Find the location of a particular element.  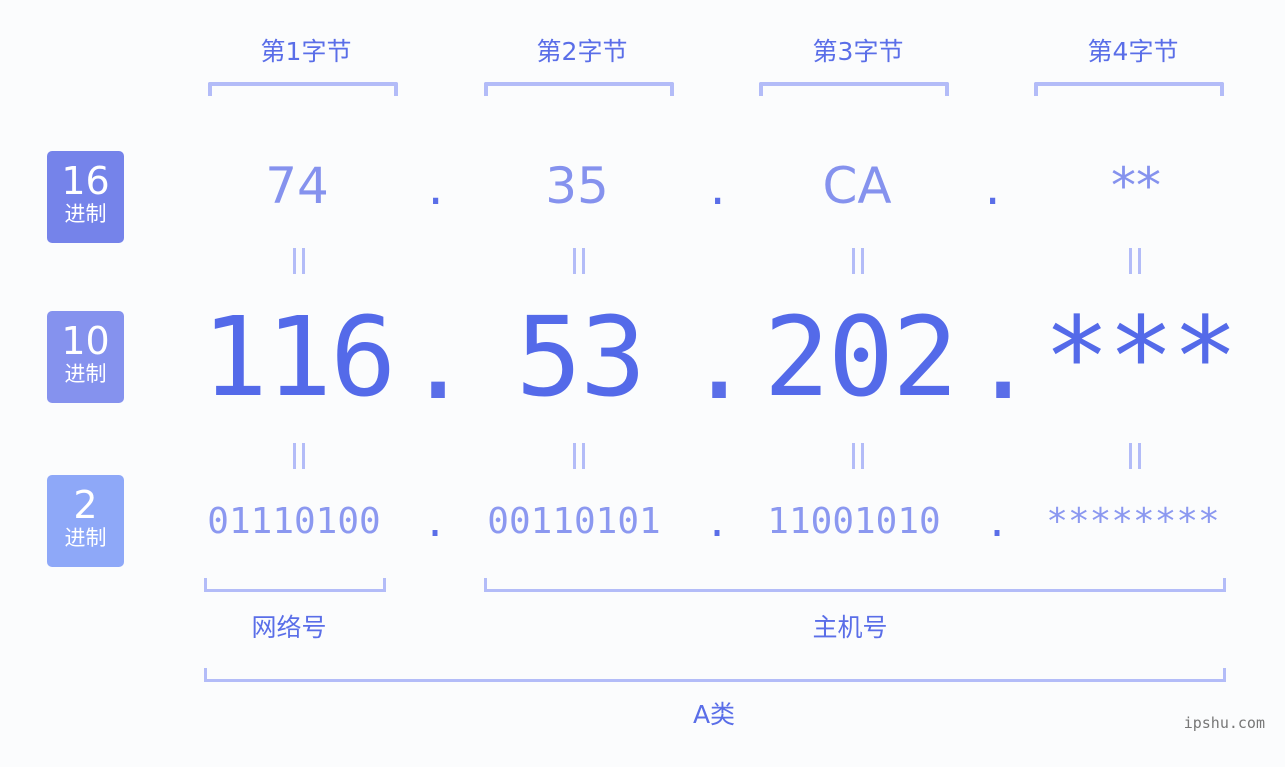

badge-binary-unit: 进制 is located at coordinates (85, 538).